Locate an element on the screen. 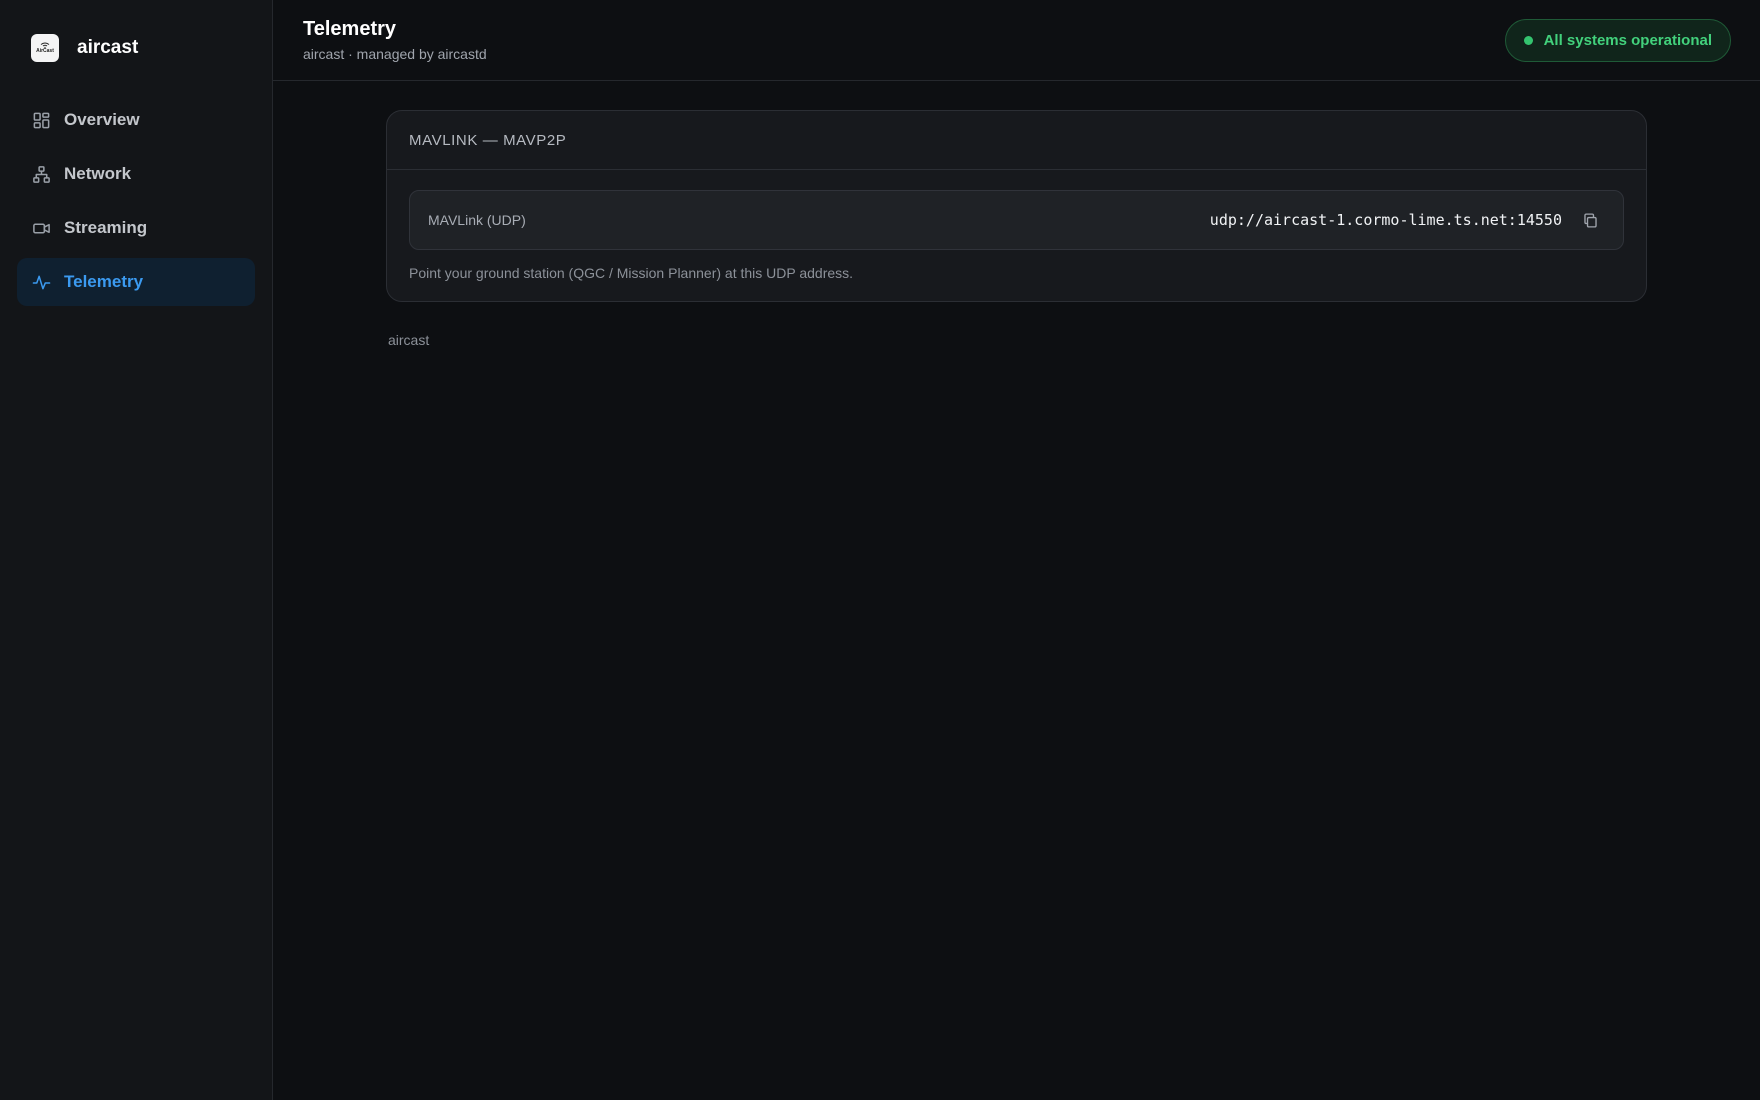 The height and width of the screenshot is (1100, 1760). page-heading: Telemetry aircast · managed by aircastd is located at coordinates (395, 40).